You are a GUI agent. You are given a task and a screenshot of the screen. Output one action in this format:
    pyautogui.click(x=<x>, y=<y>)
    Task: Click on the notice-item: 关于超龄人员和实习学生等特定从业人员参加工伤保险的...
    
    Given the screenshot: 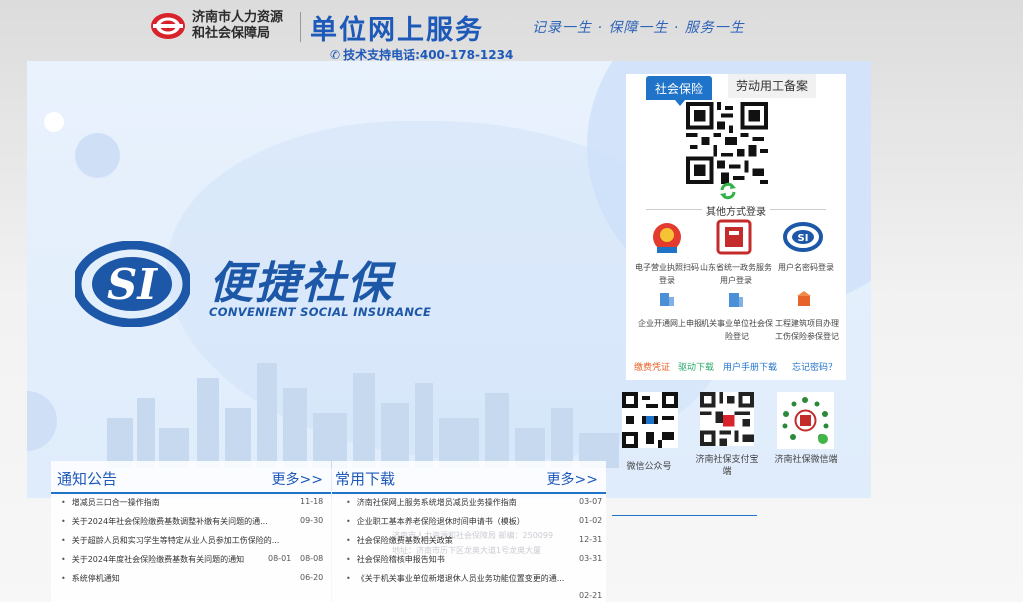 What is the action you would take?
    pyautogui.click(x=170, y=540)
    